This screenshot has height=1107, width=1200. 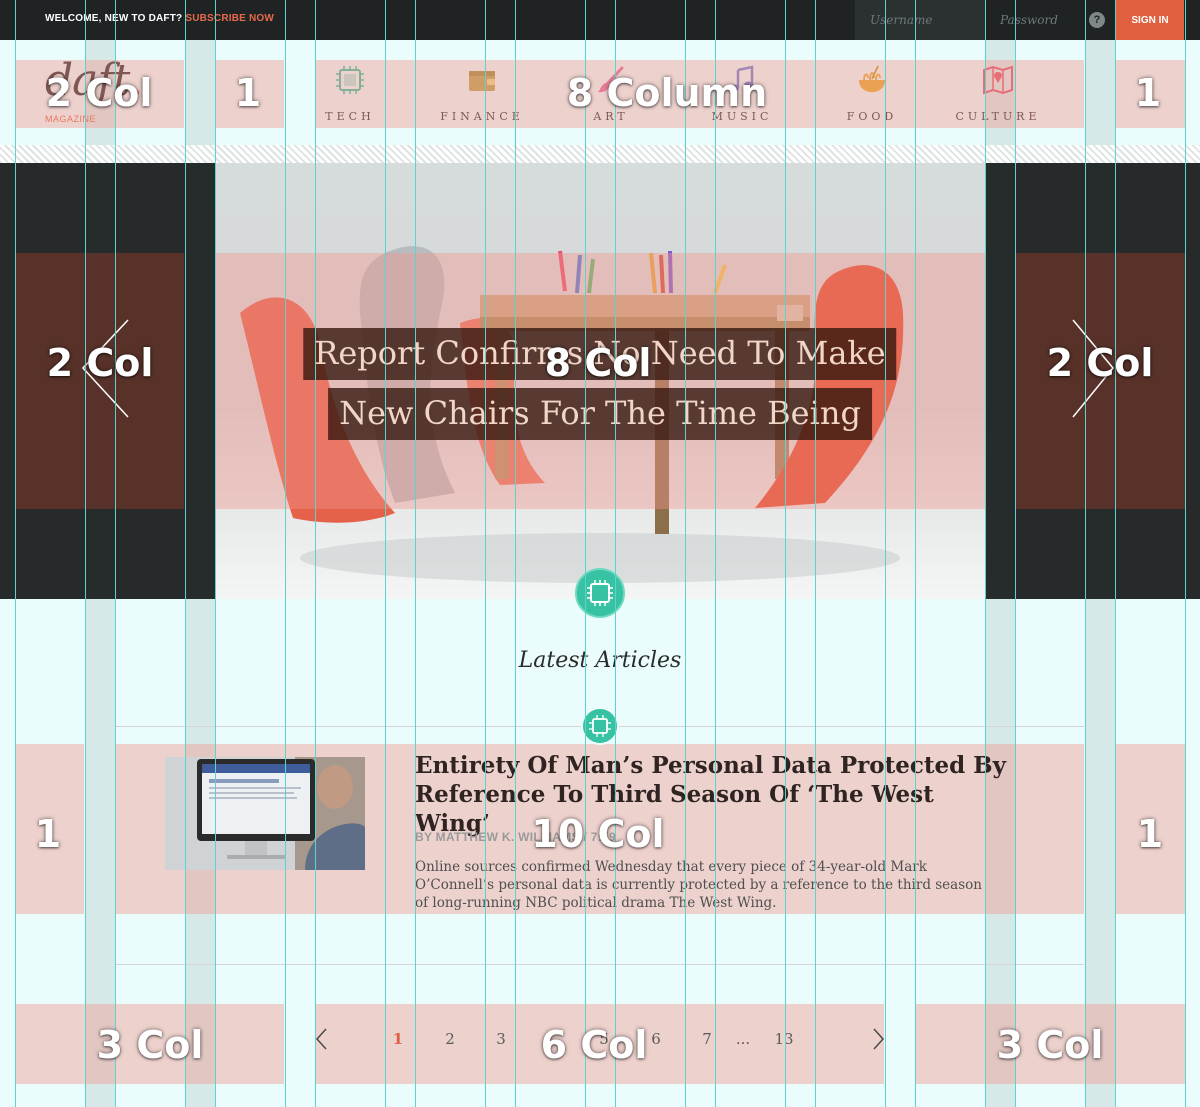 I want to click on computer-photo, so click(x=265, y=813).